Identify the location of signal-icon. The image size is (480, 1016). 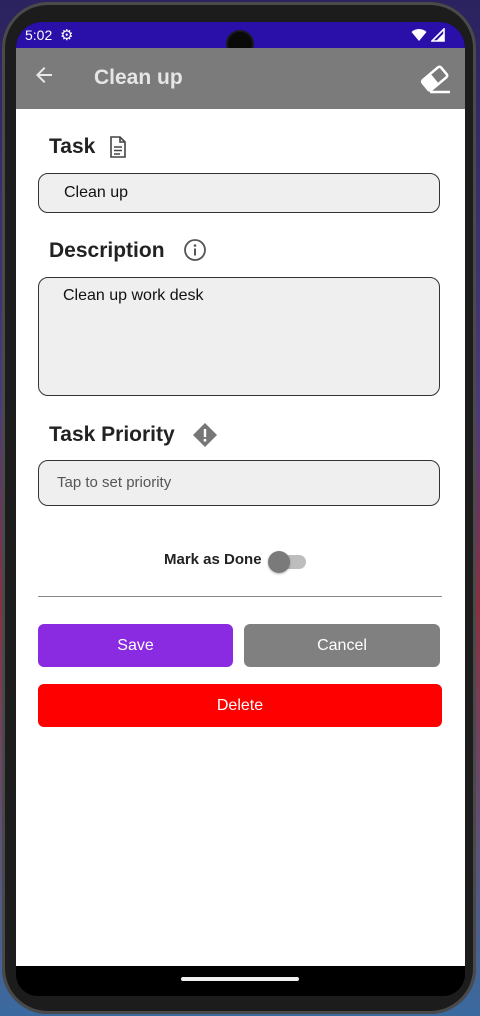
(437, 34).